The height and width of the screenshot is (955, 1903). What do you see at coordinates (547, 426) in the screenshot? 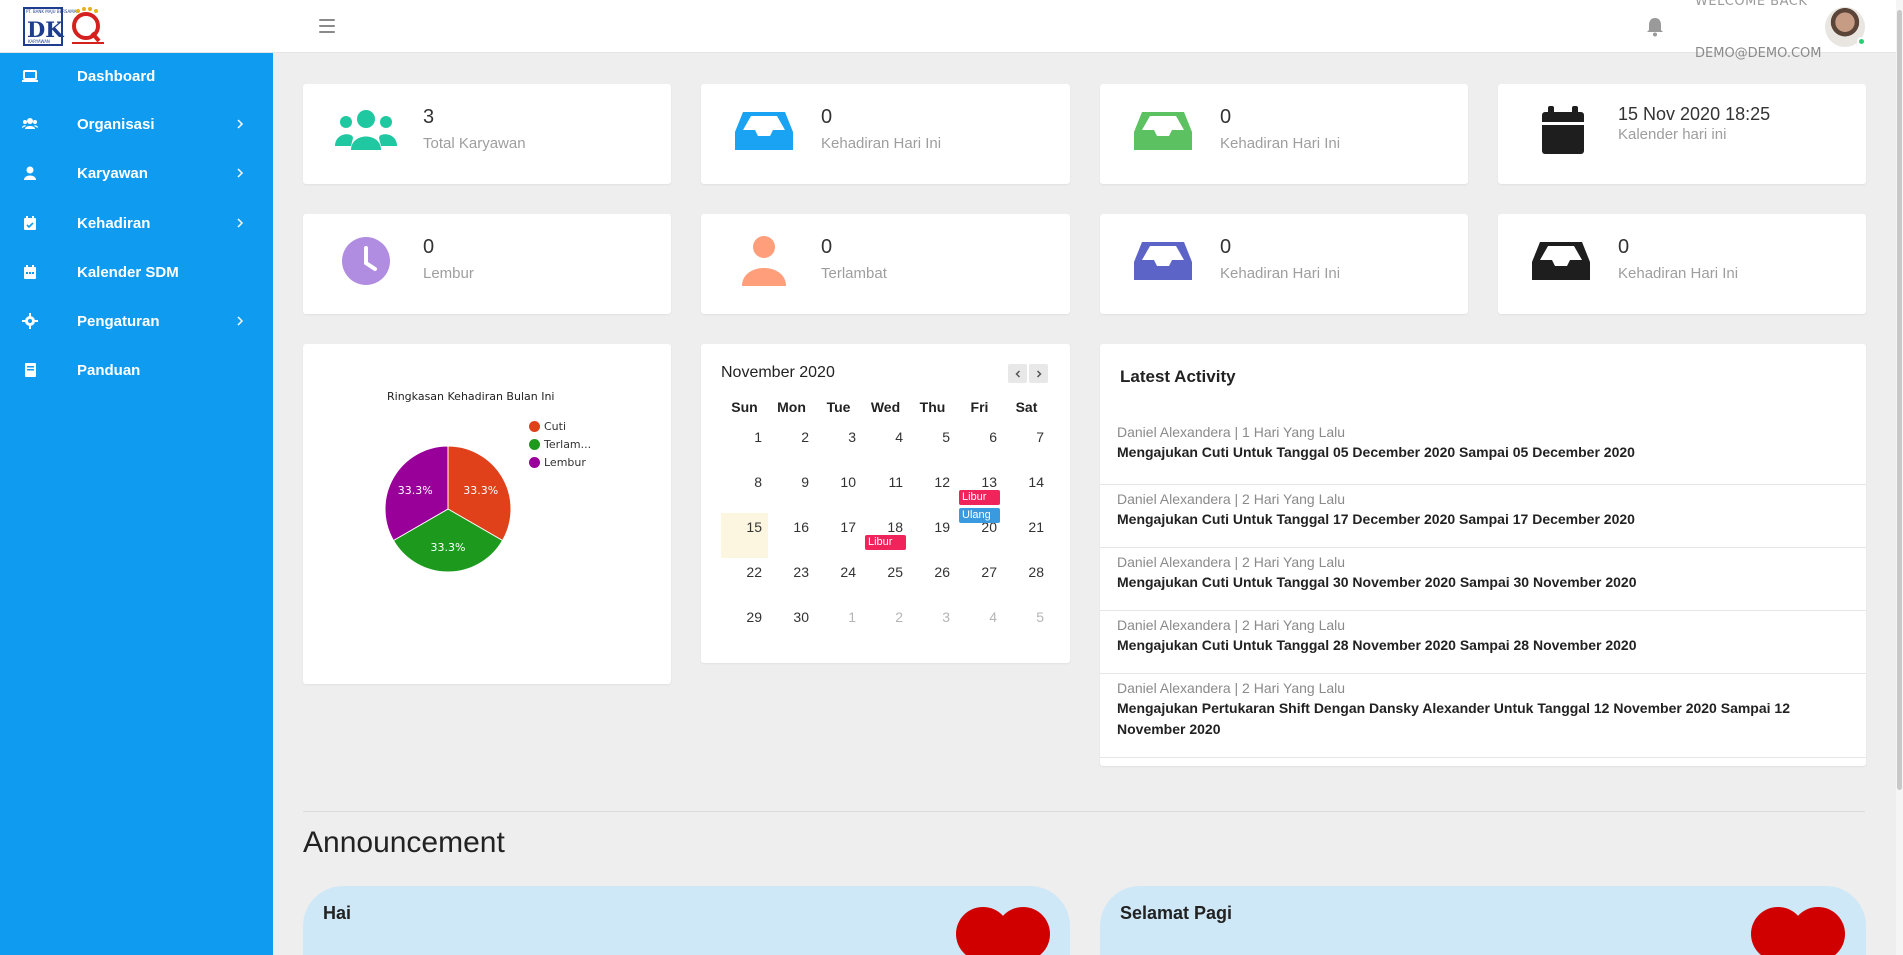
I see `legend-item: Cuti` at bounding box center [547, 426].